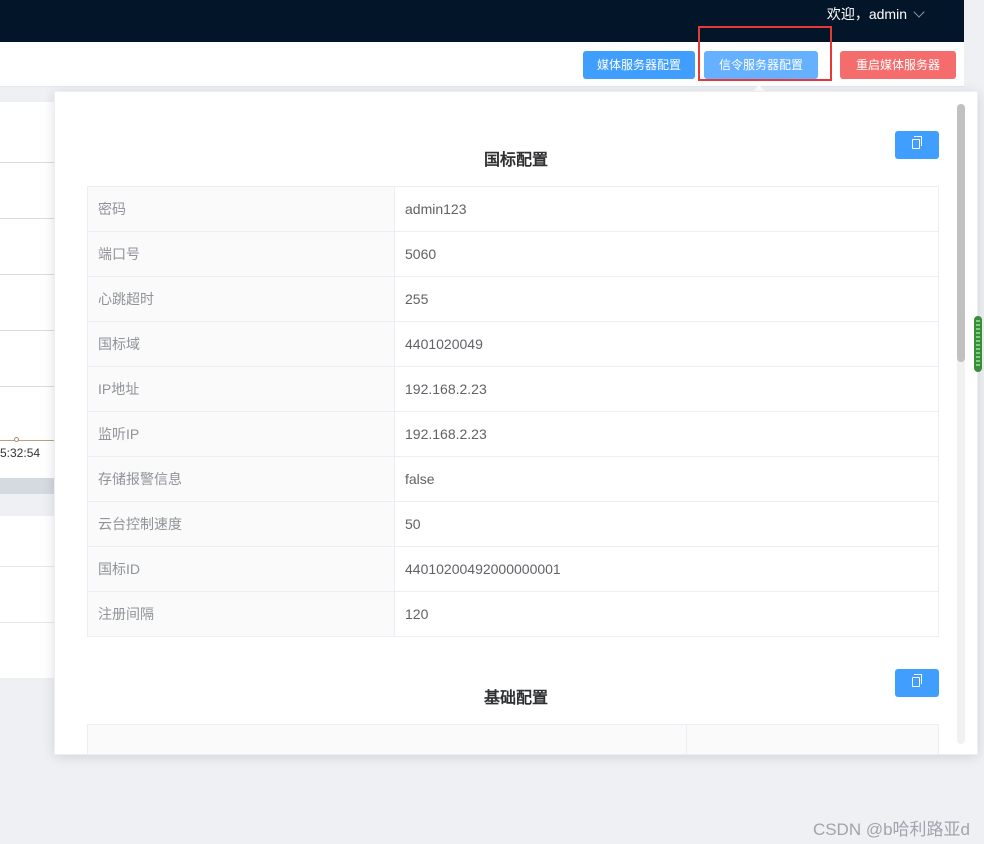  I want to click on row-label: 监听IP, so click(241, 434).